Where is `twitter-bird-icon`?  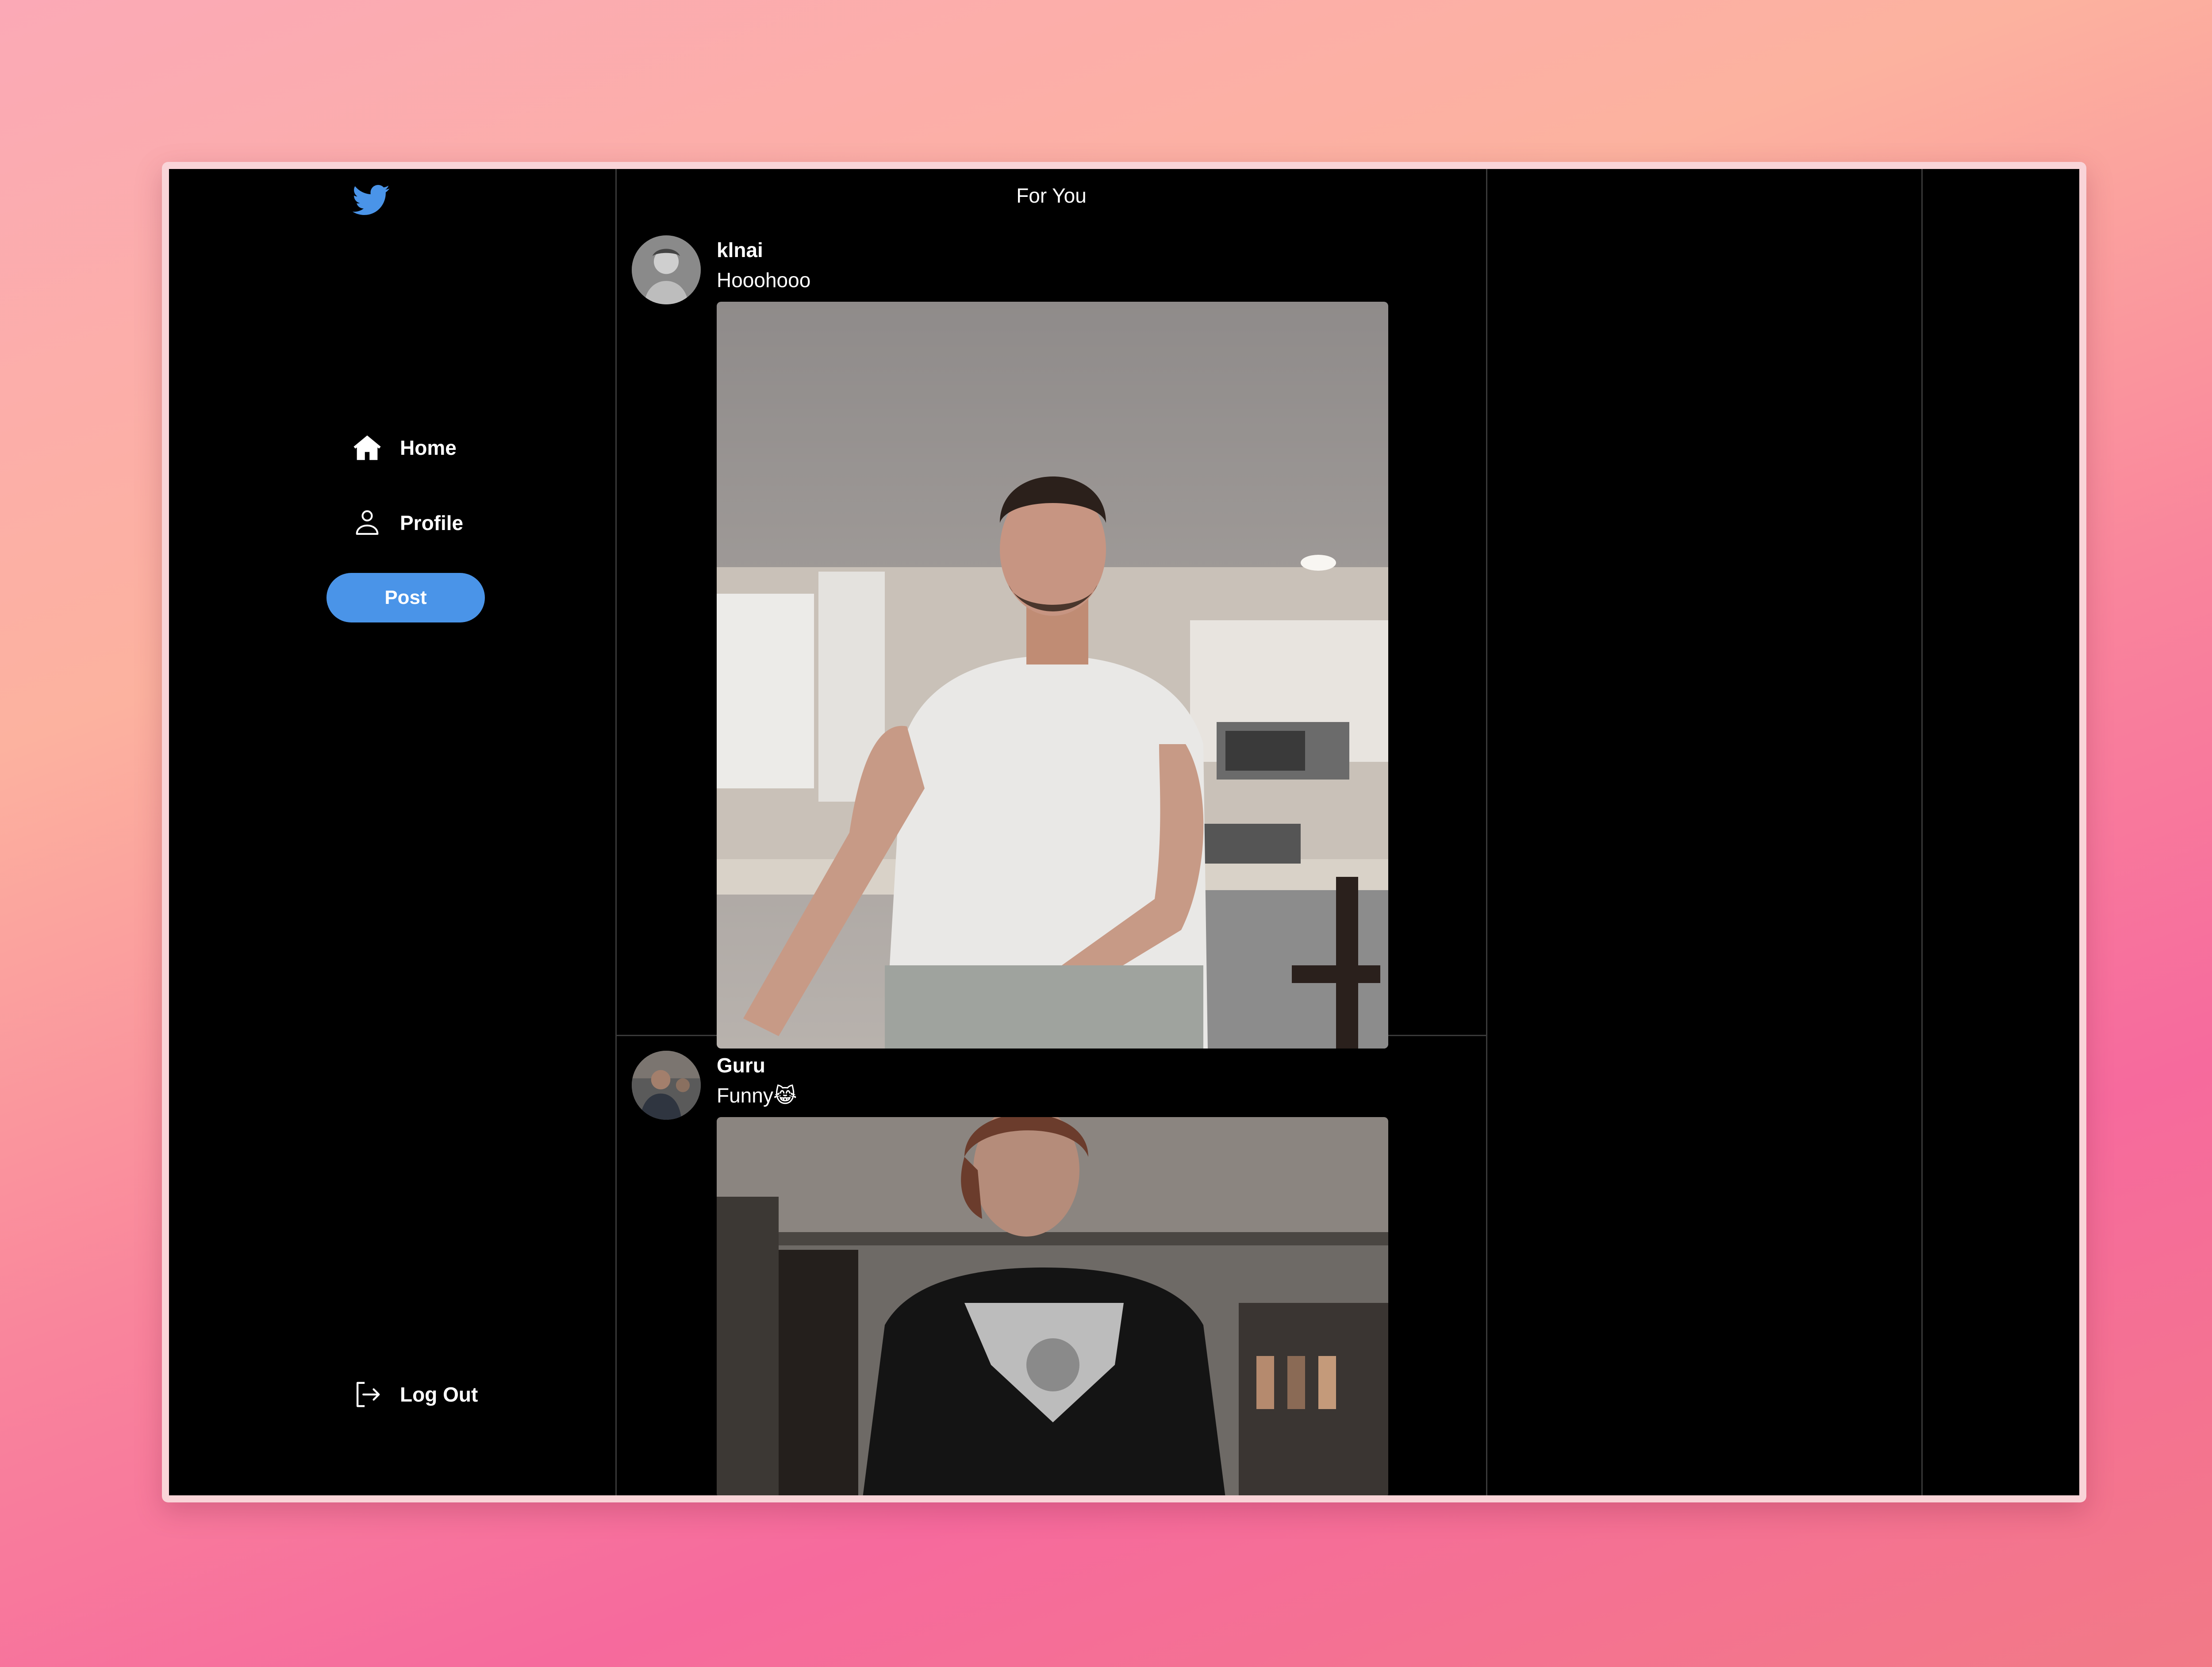 twitter-bird-icon is located at coordinates (371, 200).